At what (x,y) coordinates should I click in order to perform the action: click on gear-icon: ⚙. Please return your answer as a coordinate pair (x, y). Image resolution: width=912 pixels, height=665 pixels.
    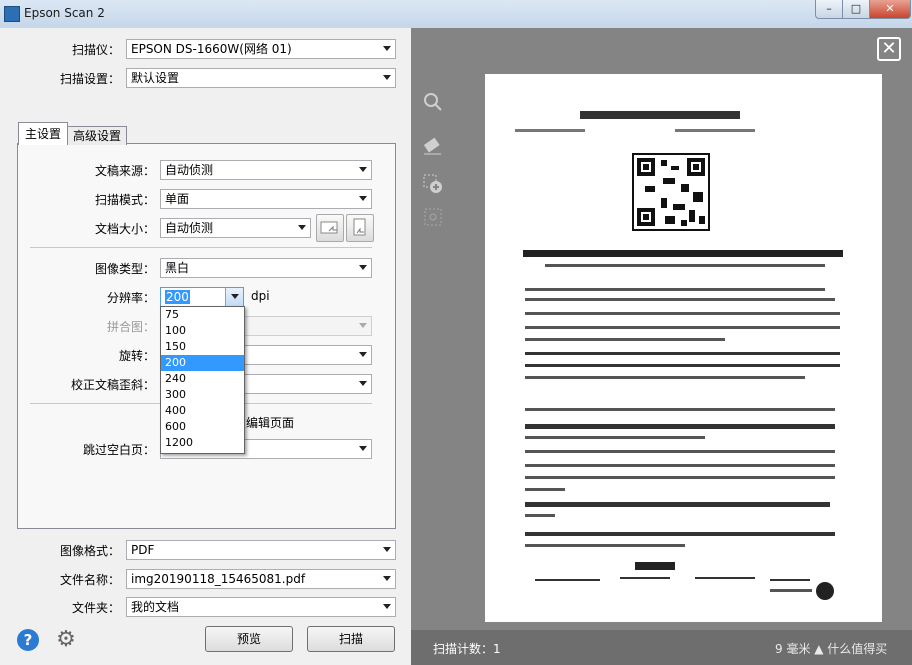
    Looking at the image, I should click on (66, 640).